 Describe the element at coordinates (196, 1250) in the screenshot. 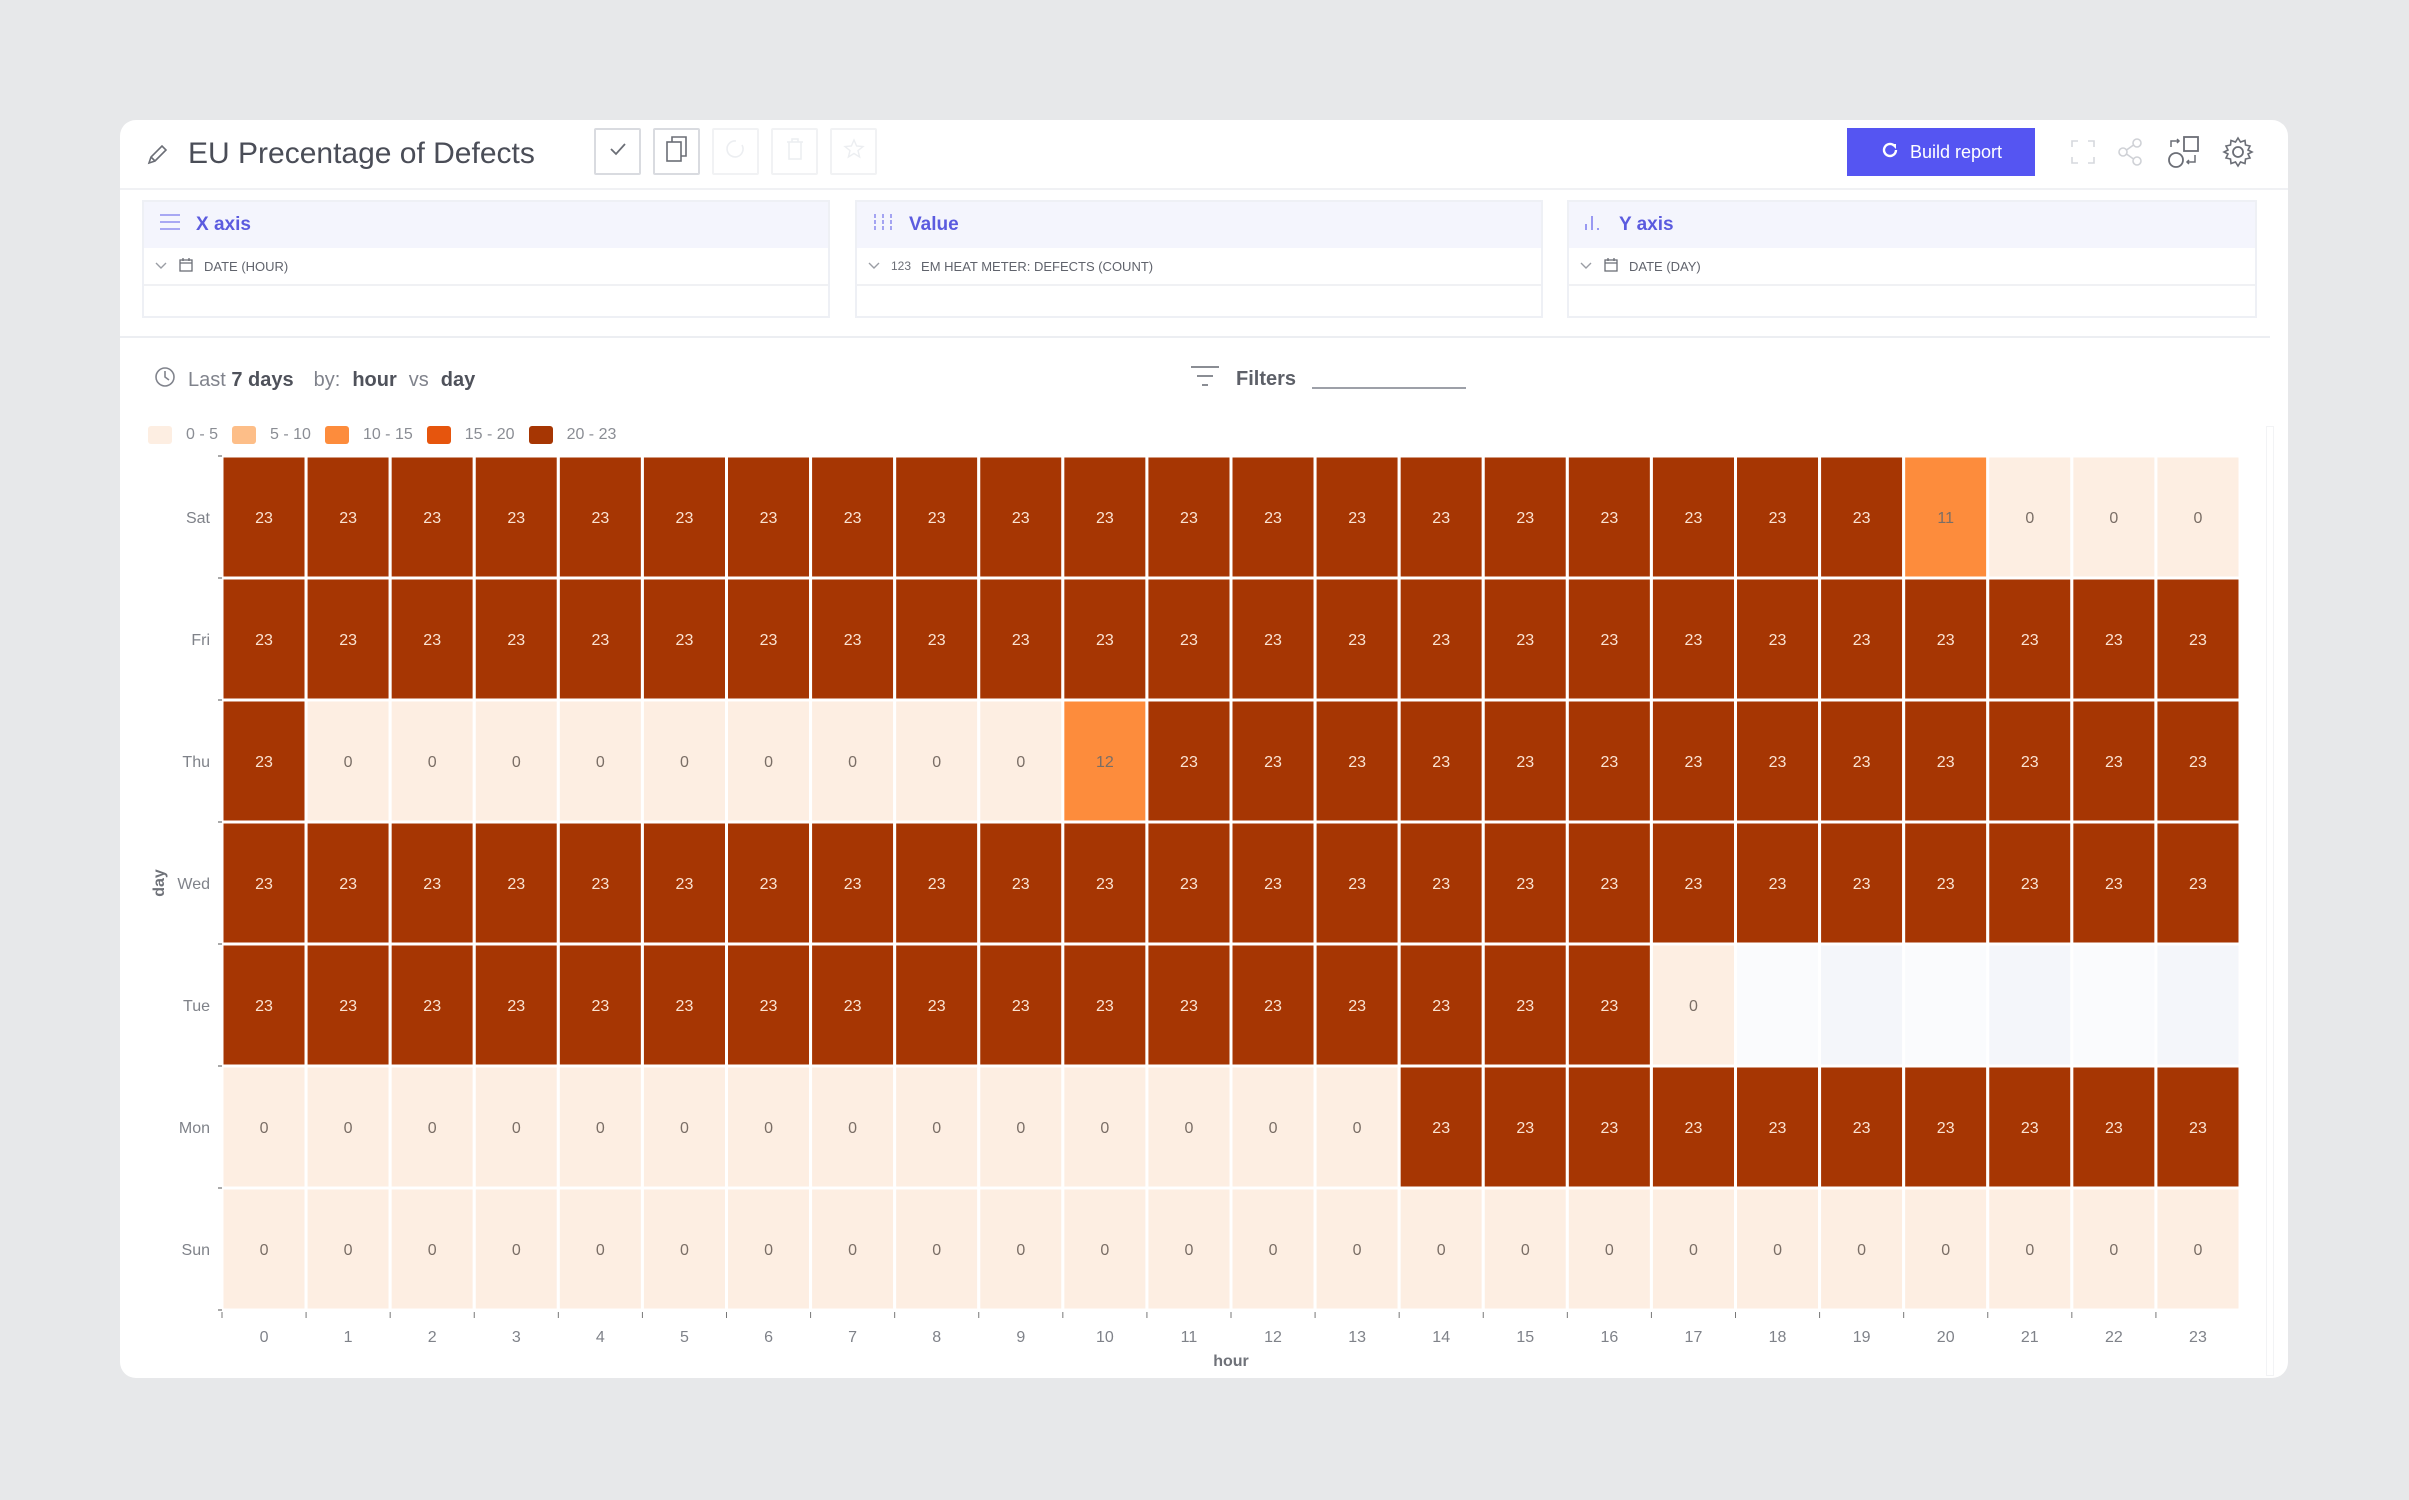

I see `y-tick-label: Sun` at that location.